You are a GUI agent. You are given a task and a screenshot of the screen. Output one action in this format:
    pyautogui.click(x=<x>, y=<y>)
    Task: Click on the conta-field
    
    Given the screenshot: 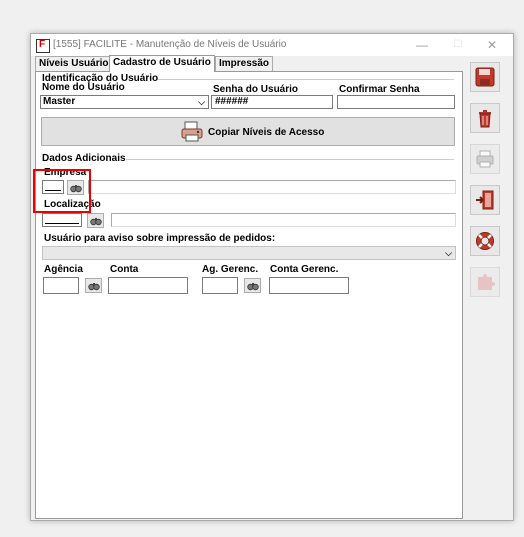 What is the action you would take?
    pyautogui.click(x=148, y=285)
    